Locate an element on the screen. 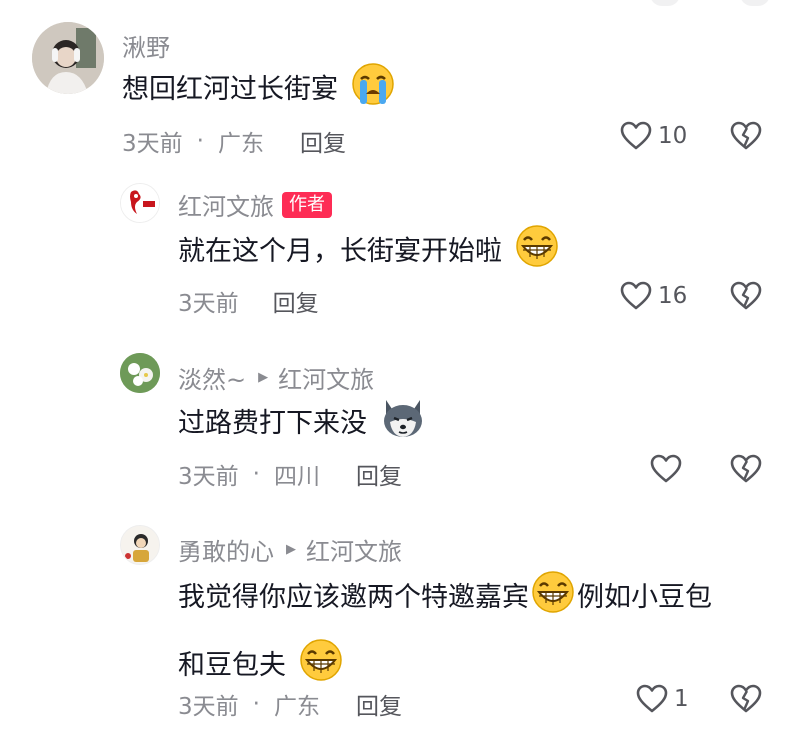  comment-username: 红河文旅 作者 is located at coordinates (255, 204).